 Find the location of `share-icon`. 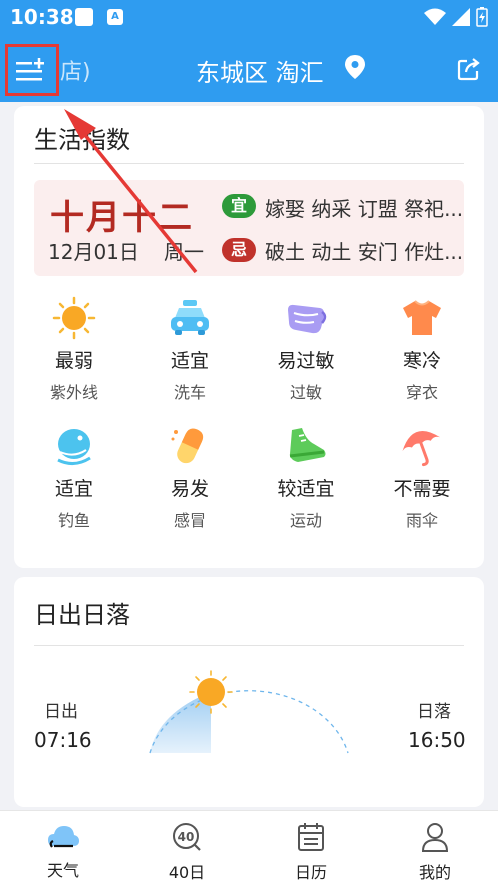

share-icon is located at coordinates (469, 69).